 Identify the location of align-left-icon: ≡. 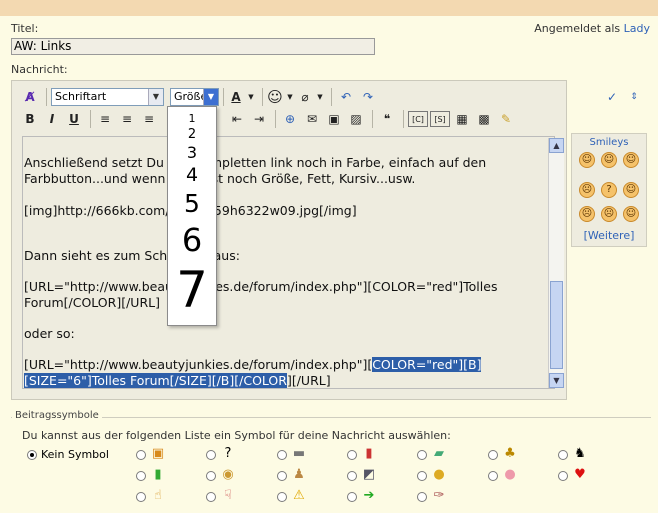
(105, 119).